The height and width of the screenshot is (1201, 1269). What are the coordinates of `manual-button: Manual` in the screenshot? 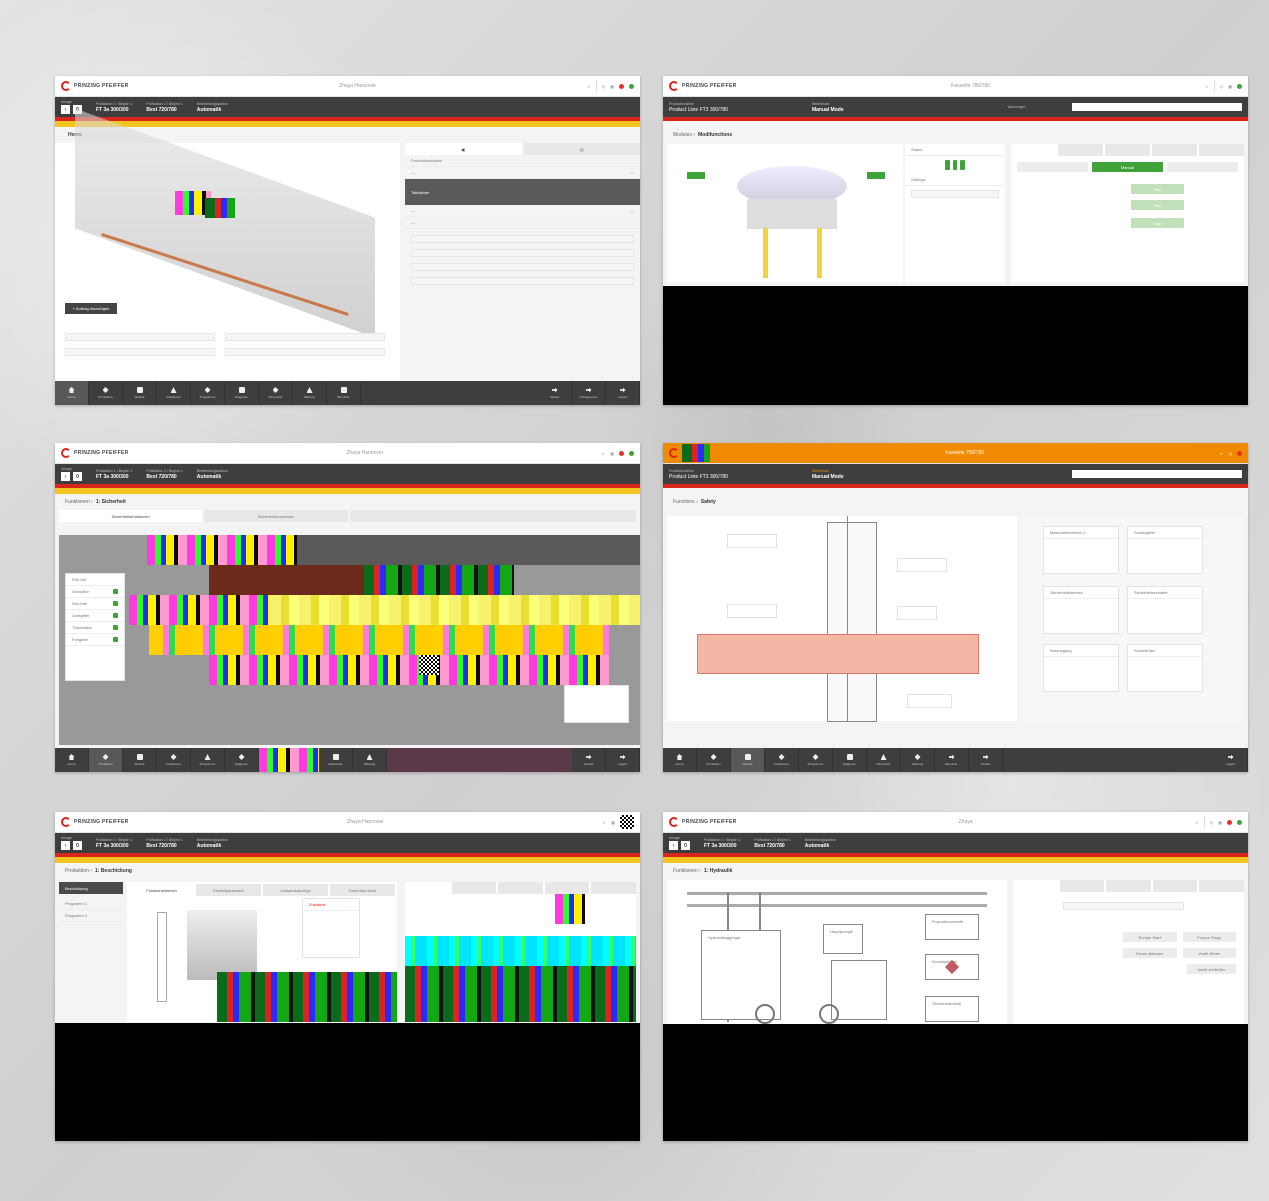 It's located at (1127, 167).